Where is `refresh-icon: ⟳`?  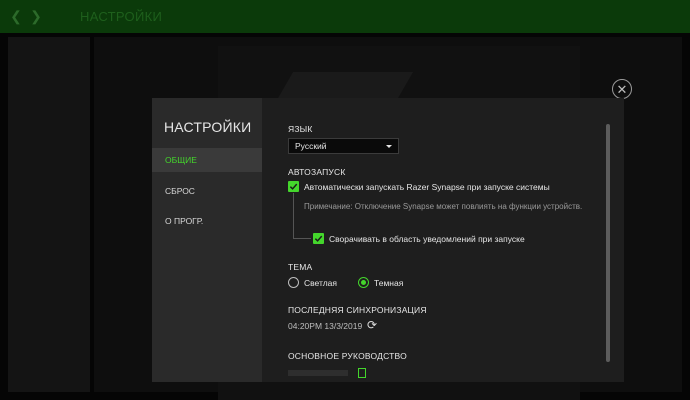
refresh-icon: ⟳ is located at coordinates (374, 325).